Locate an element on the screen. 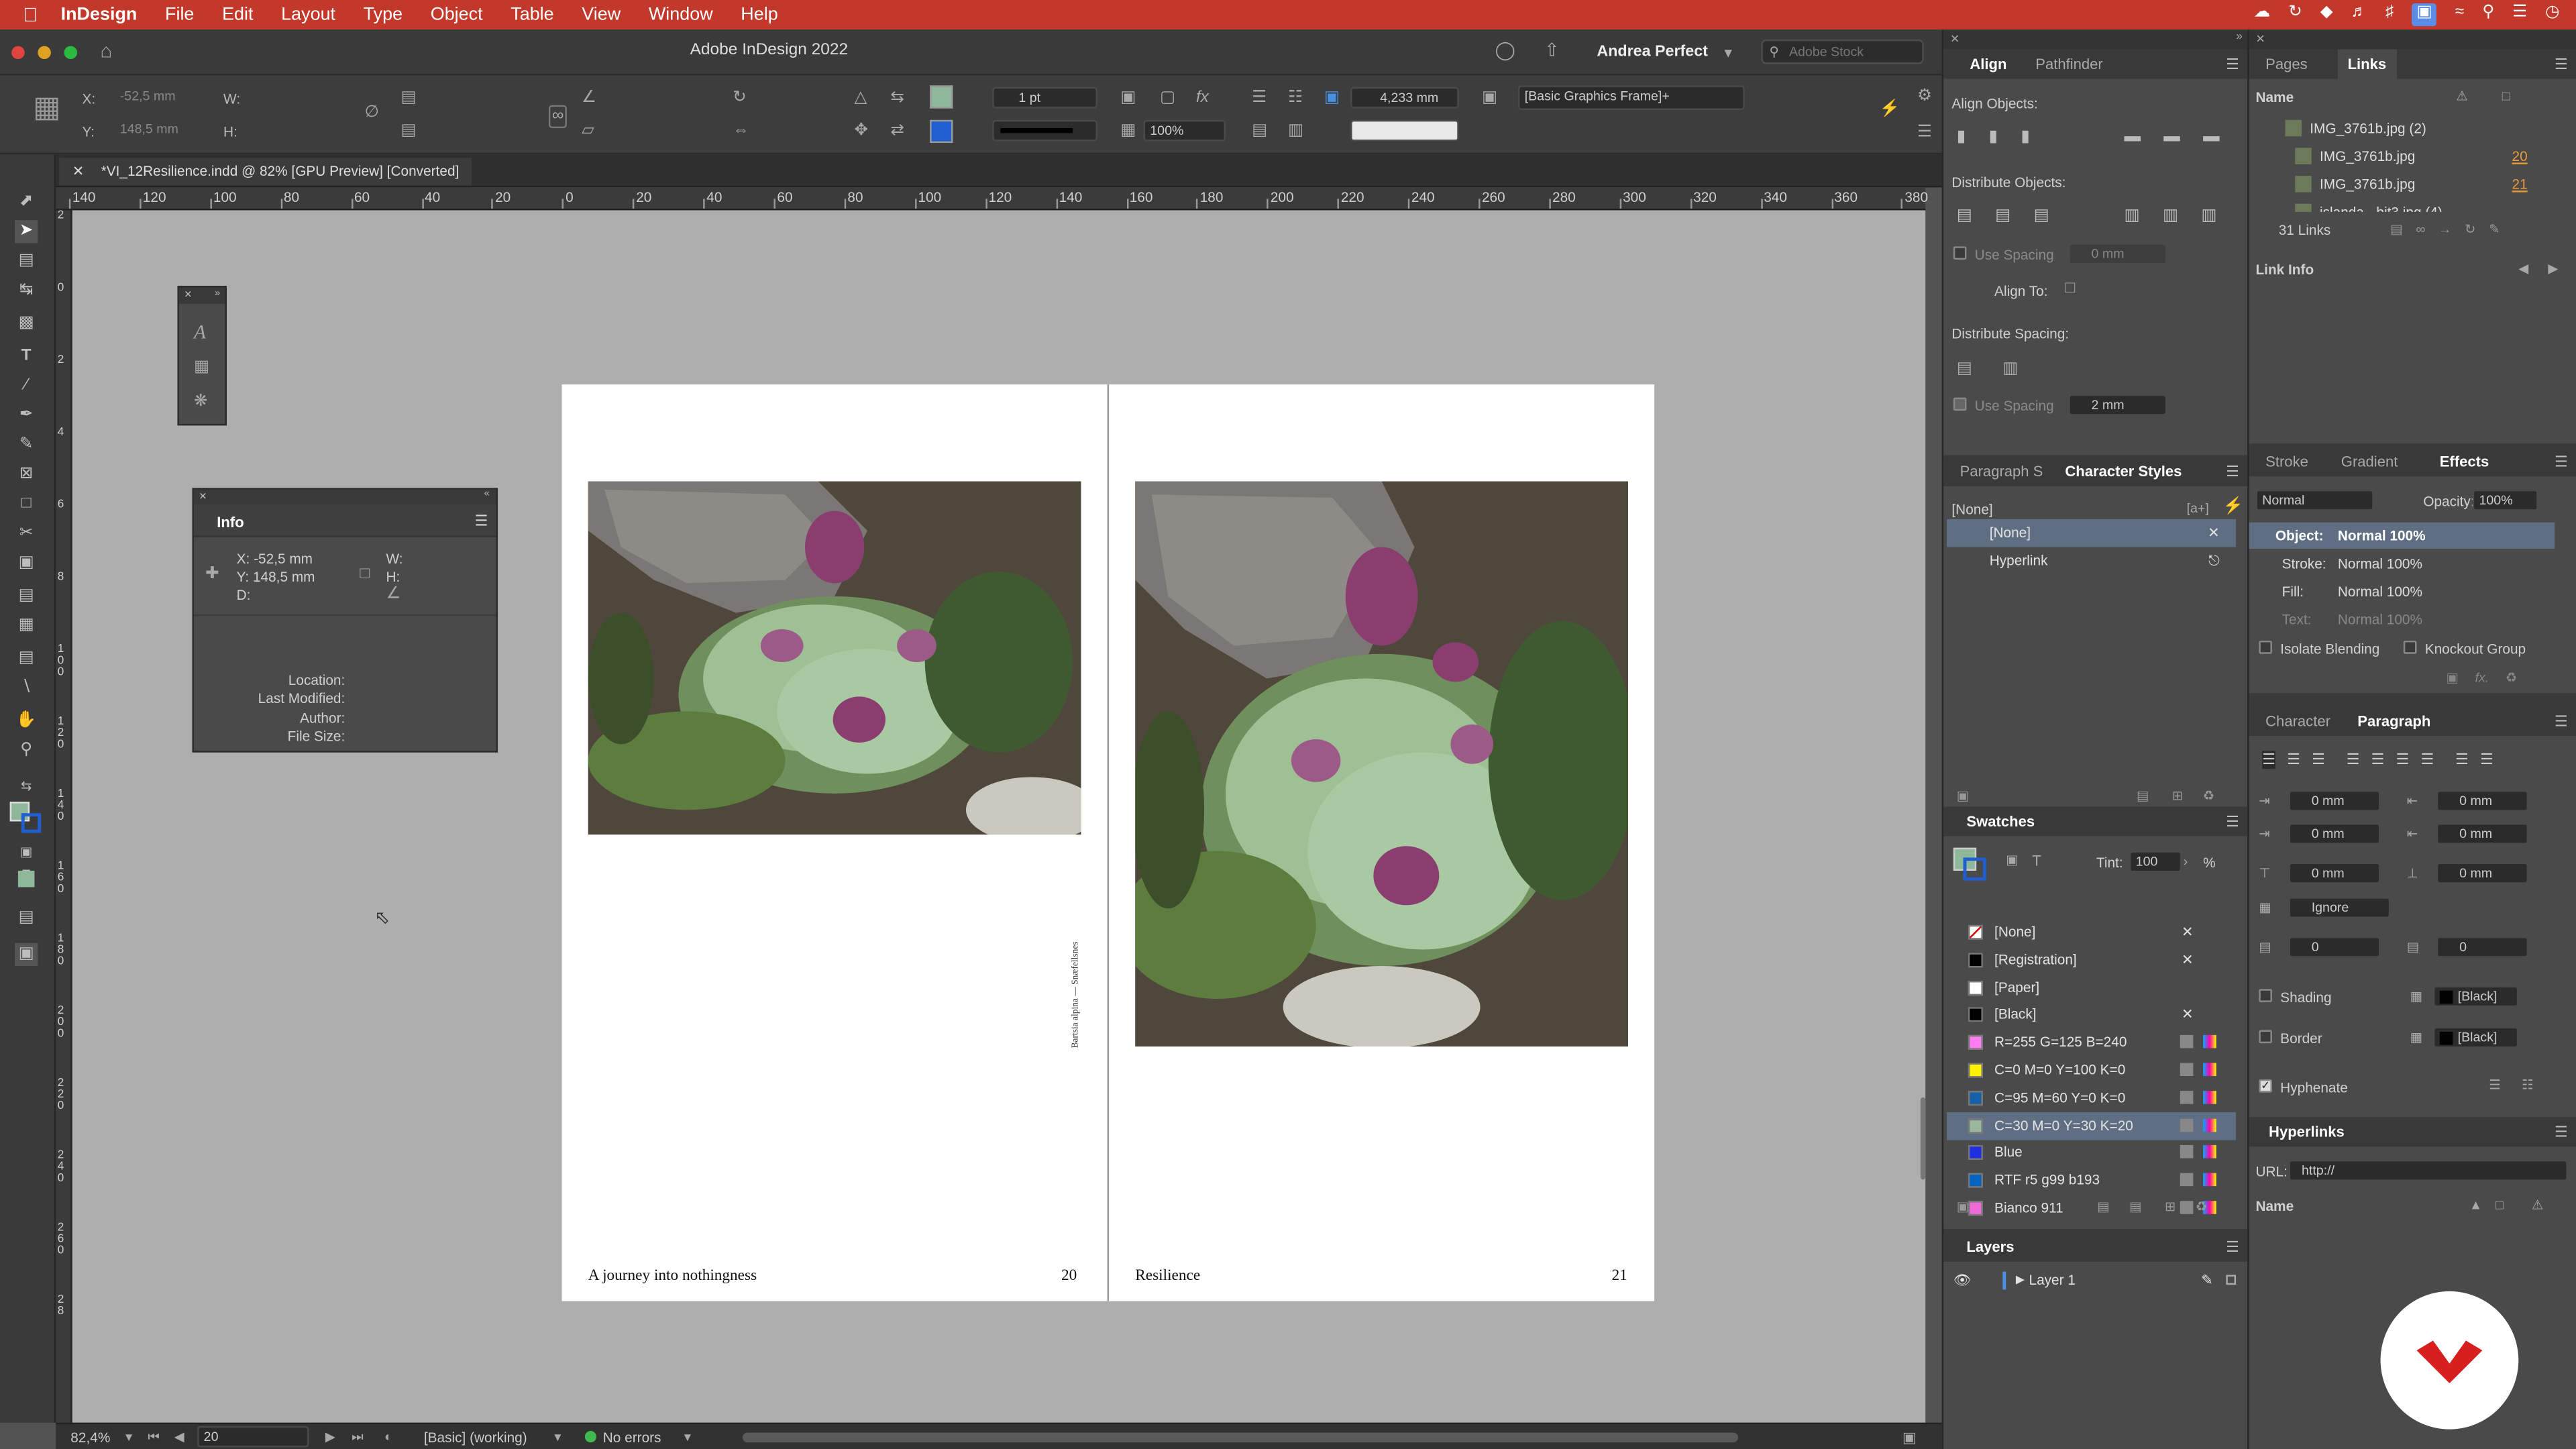 The image size is (2576, 1449). menu-view: View is located at coordinates (601, 14).